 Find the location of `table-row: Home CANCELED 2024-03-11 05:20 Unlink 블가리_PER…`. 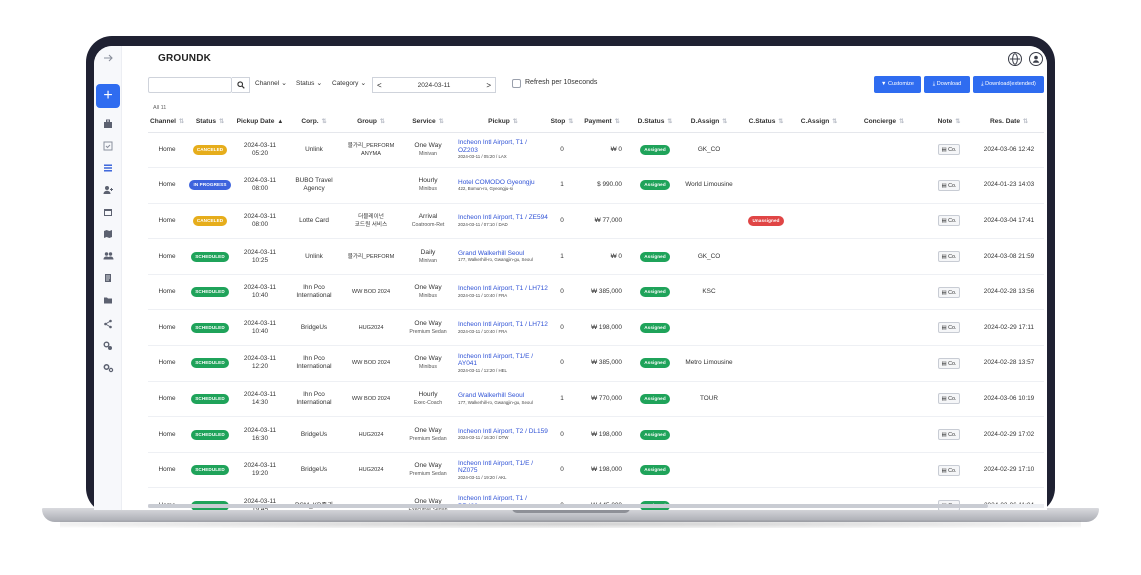

table-row: Home CANCELED 2024-03-11 05:20 Unlink 블가리_PER… is located at coordinates (596, 150).